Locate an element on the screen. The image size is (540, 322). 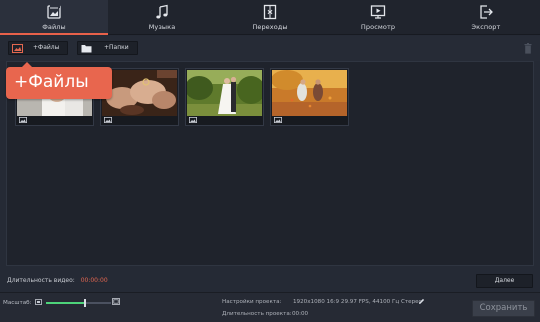
tab-files: Файлы is located at coordinates (54, 17).